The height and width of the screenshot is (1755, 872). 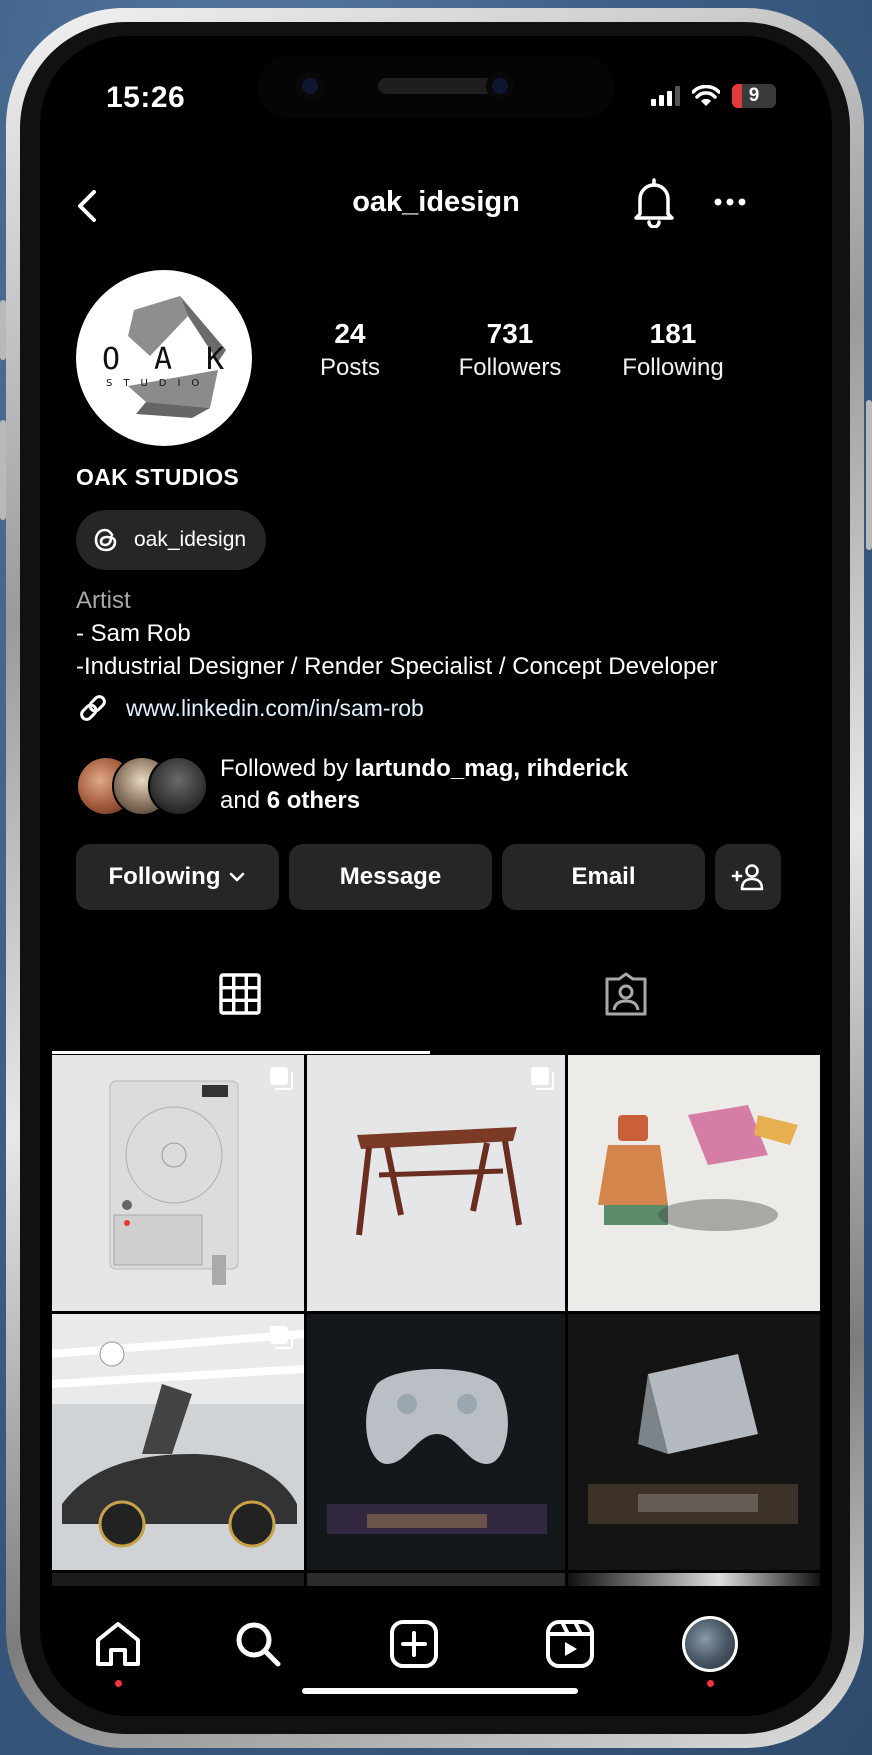 I want to click on tagged-icon, so click(x=626, y=994).